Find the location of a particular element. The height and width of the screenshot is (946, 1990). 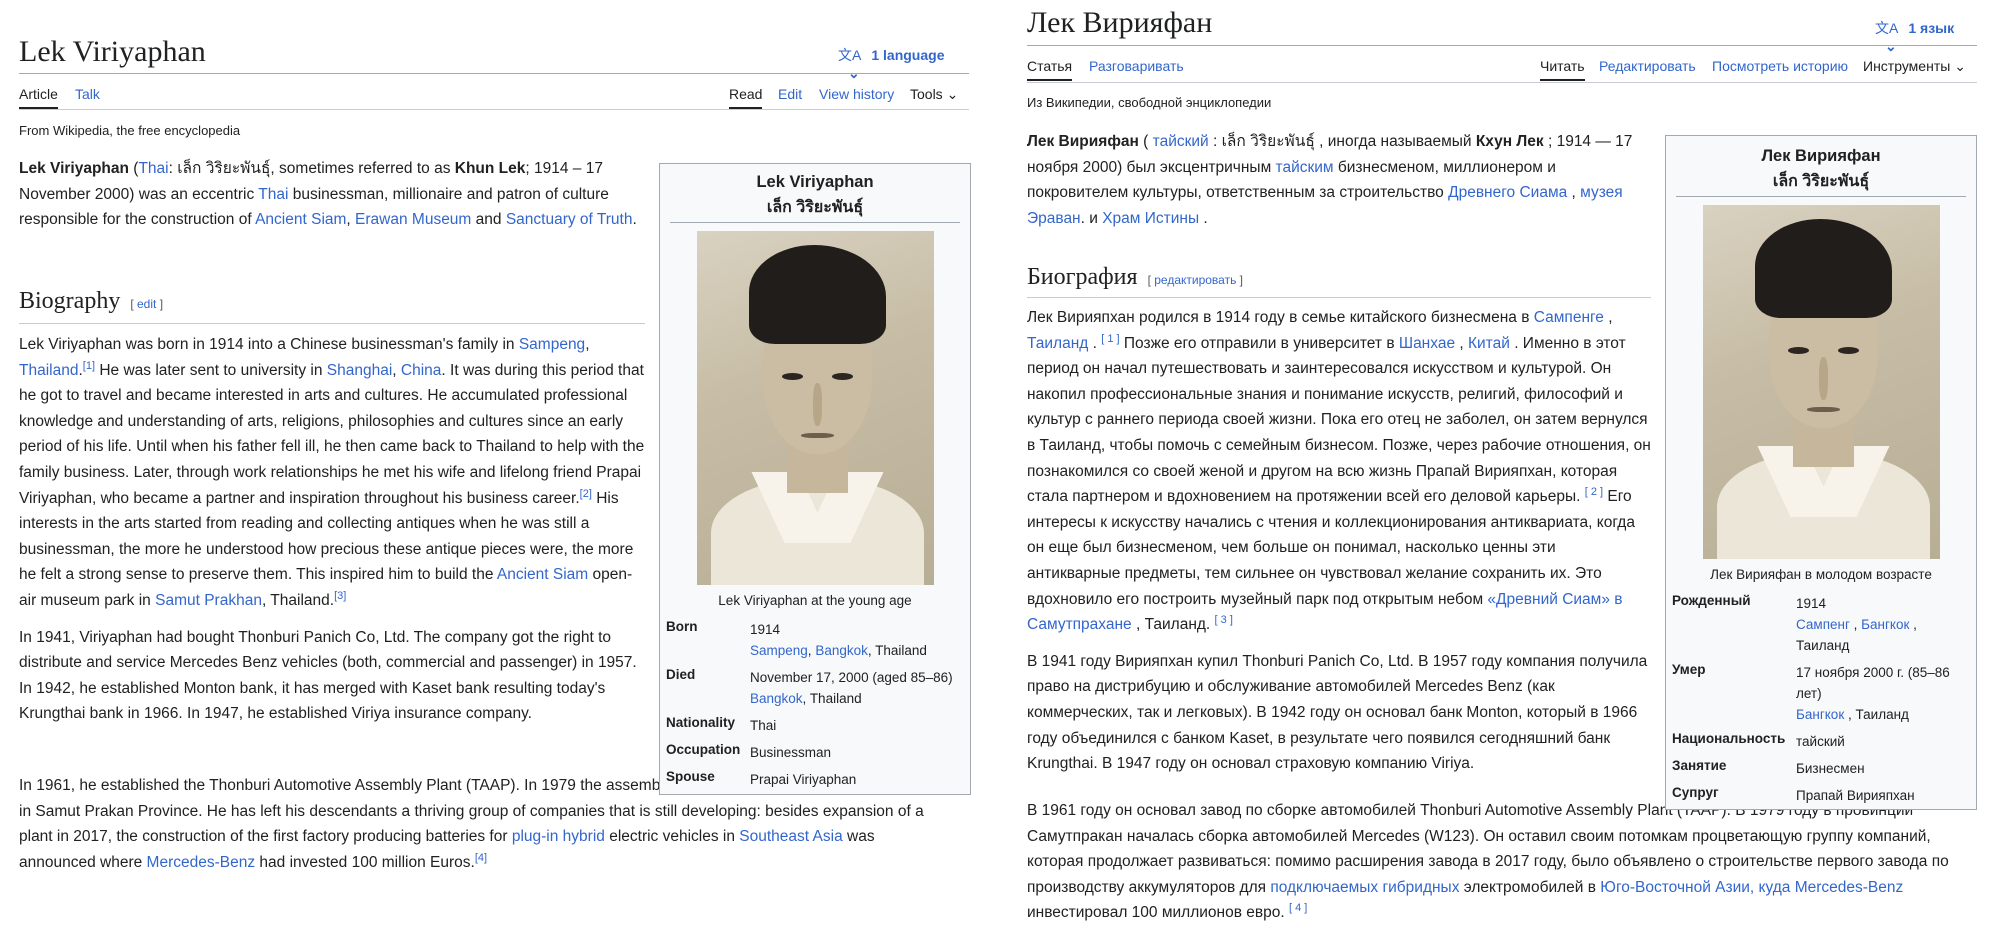

infobox-row: Born 1914 Sampeng, Bangkok, Thailand is located at coordinates (796, 638).